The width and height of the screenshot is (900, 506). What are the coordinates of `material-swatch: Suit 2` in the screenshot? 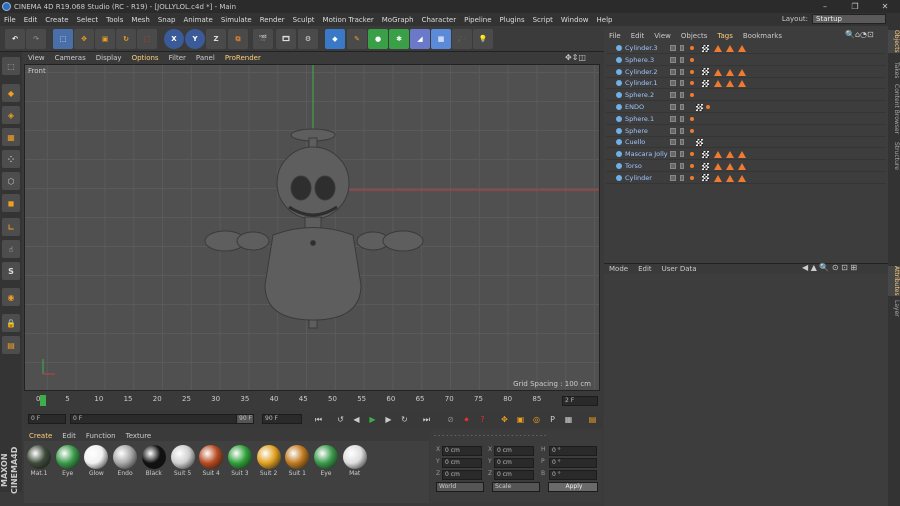 It's located at (269, 461).